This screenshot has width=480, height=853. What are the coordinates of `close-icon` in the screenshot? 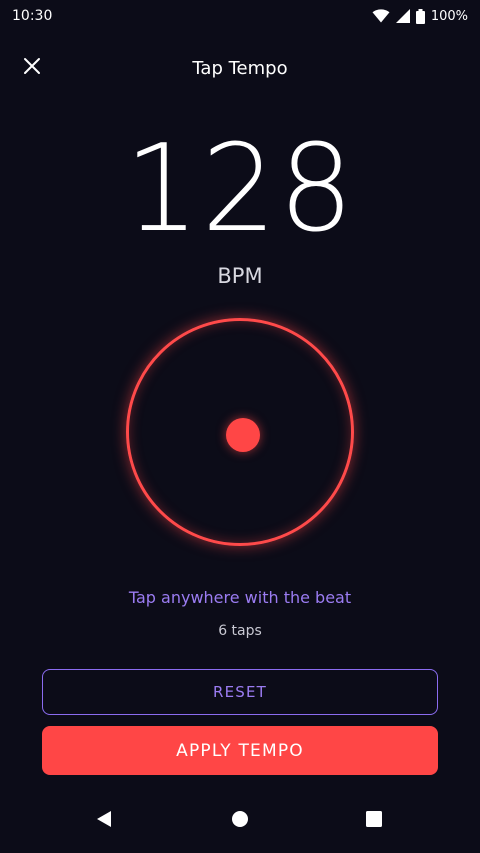 It's located at (32, 68).